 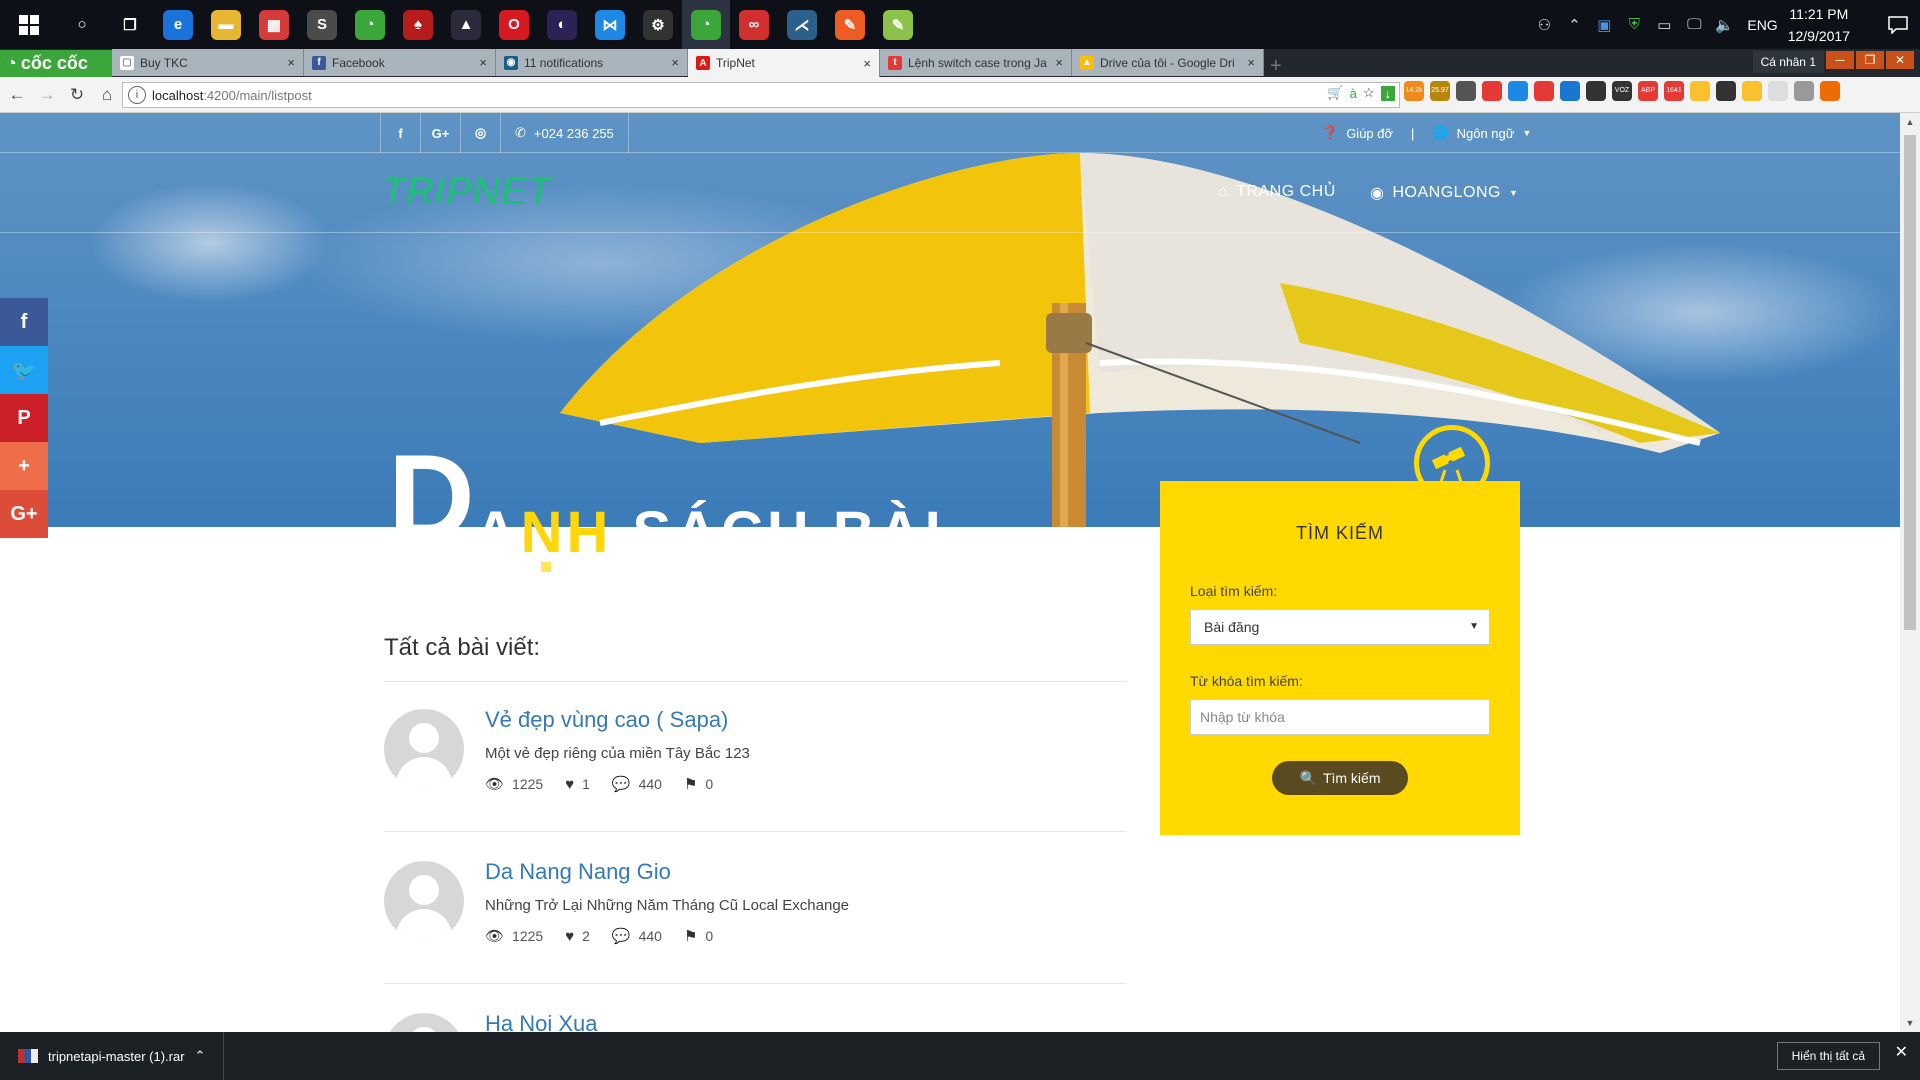 I want to click on phone-contact: ✆ +024 236 255, so click(x=564, y=133).